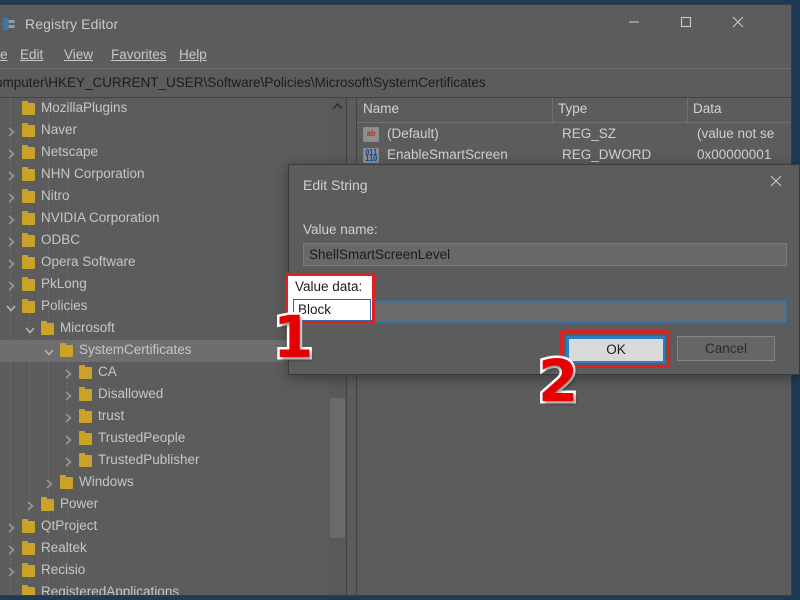  What do you see at coordinates (64, 283) in the screenshot?
I see `tree-item-label: PkLong` at bounding box center [64, 283].